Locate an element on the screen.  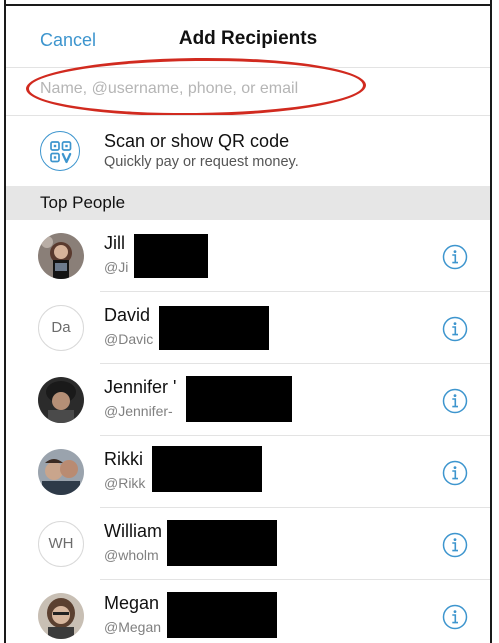
person-row: Da David @Davic is located at coordinates (248, 328).